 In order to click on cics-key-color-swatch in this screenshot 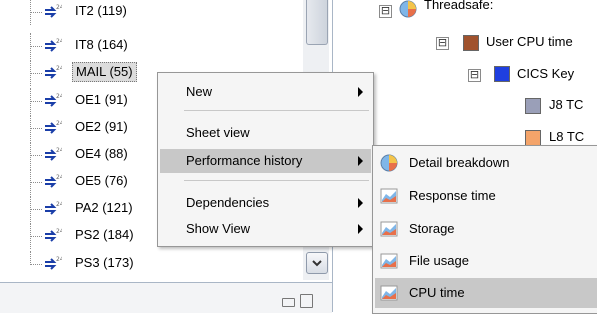, I will do `click(502, 74)`.